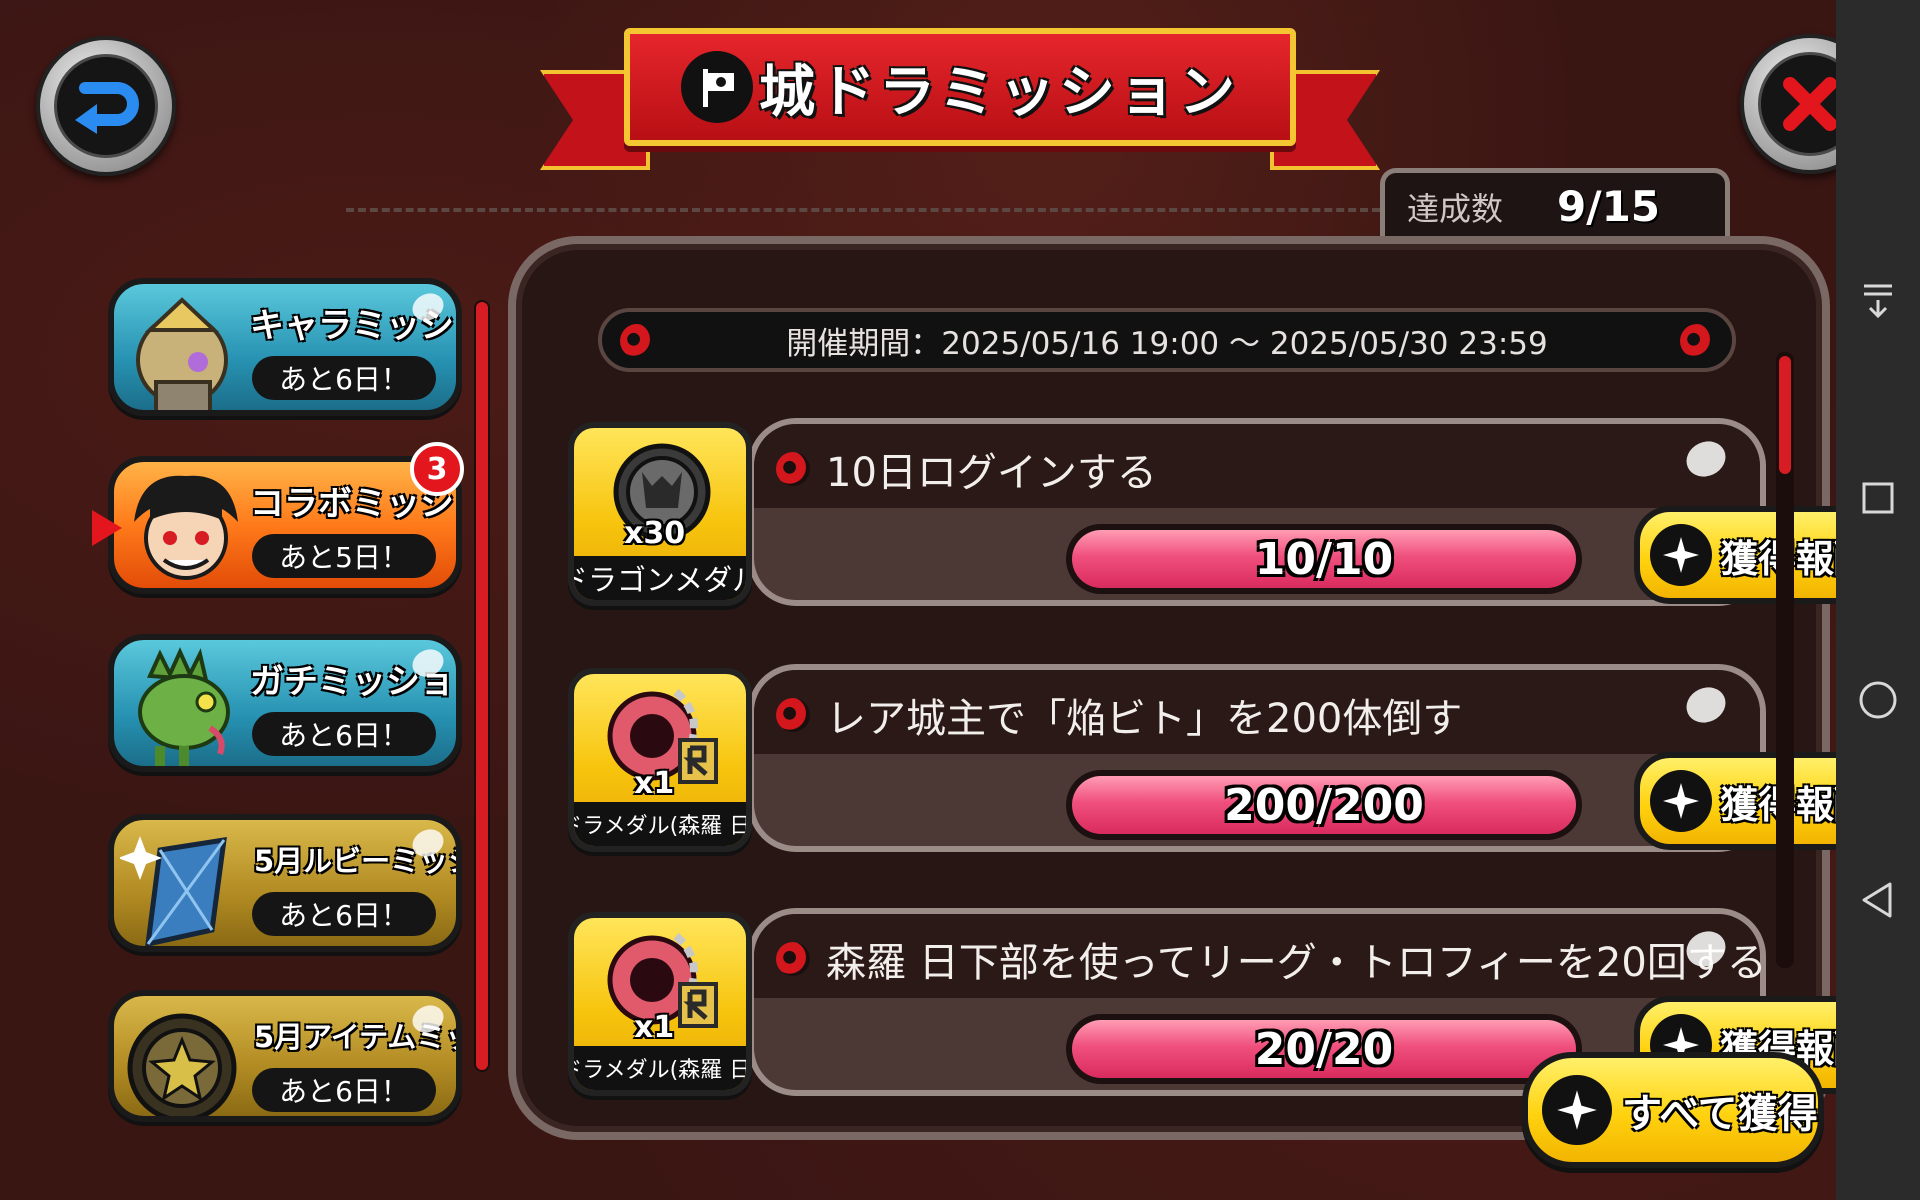 The width and height of the screenshot is (1920, 1200). What do you see at coordinates (185, 528) in the screenshot?
I see `collab-character-icon` at bounding box center [185, 528].